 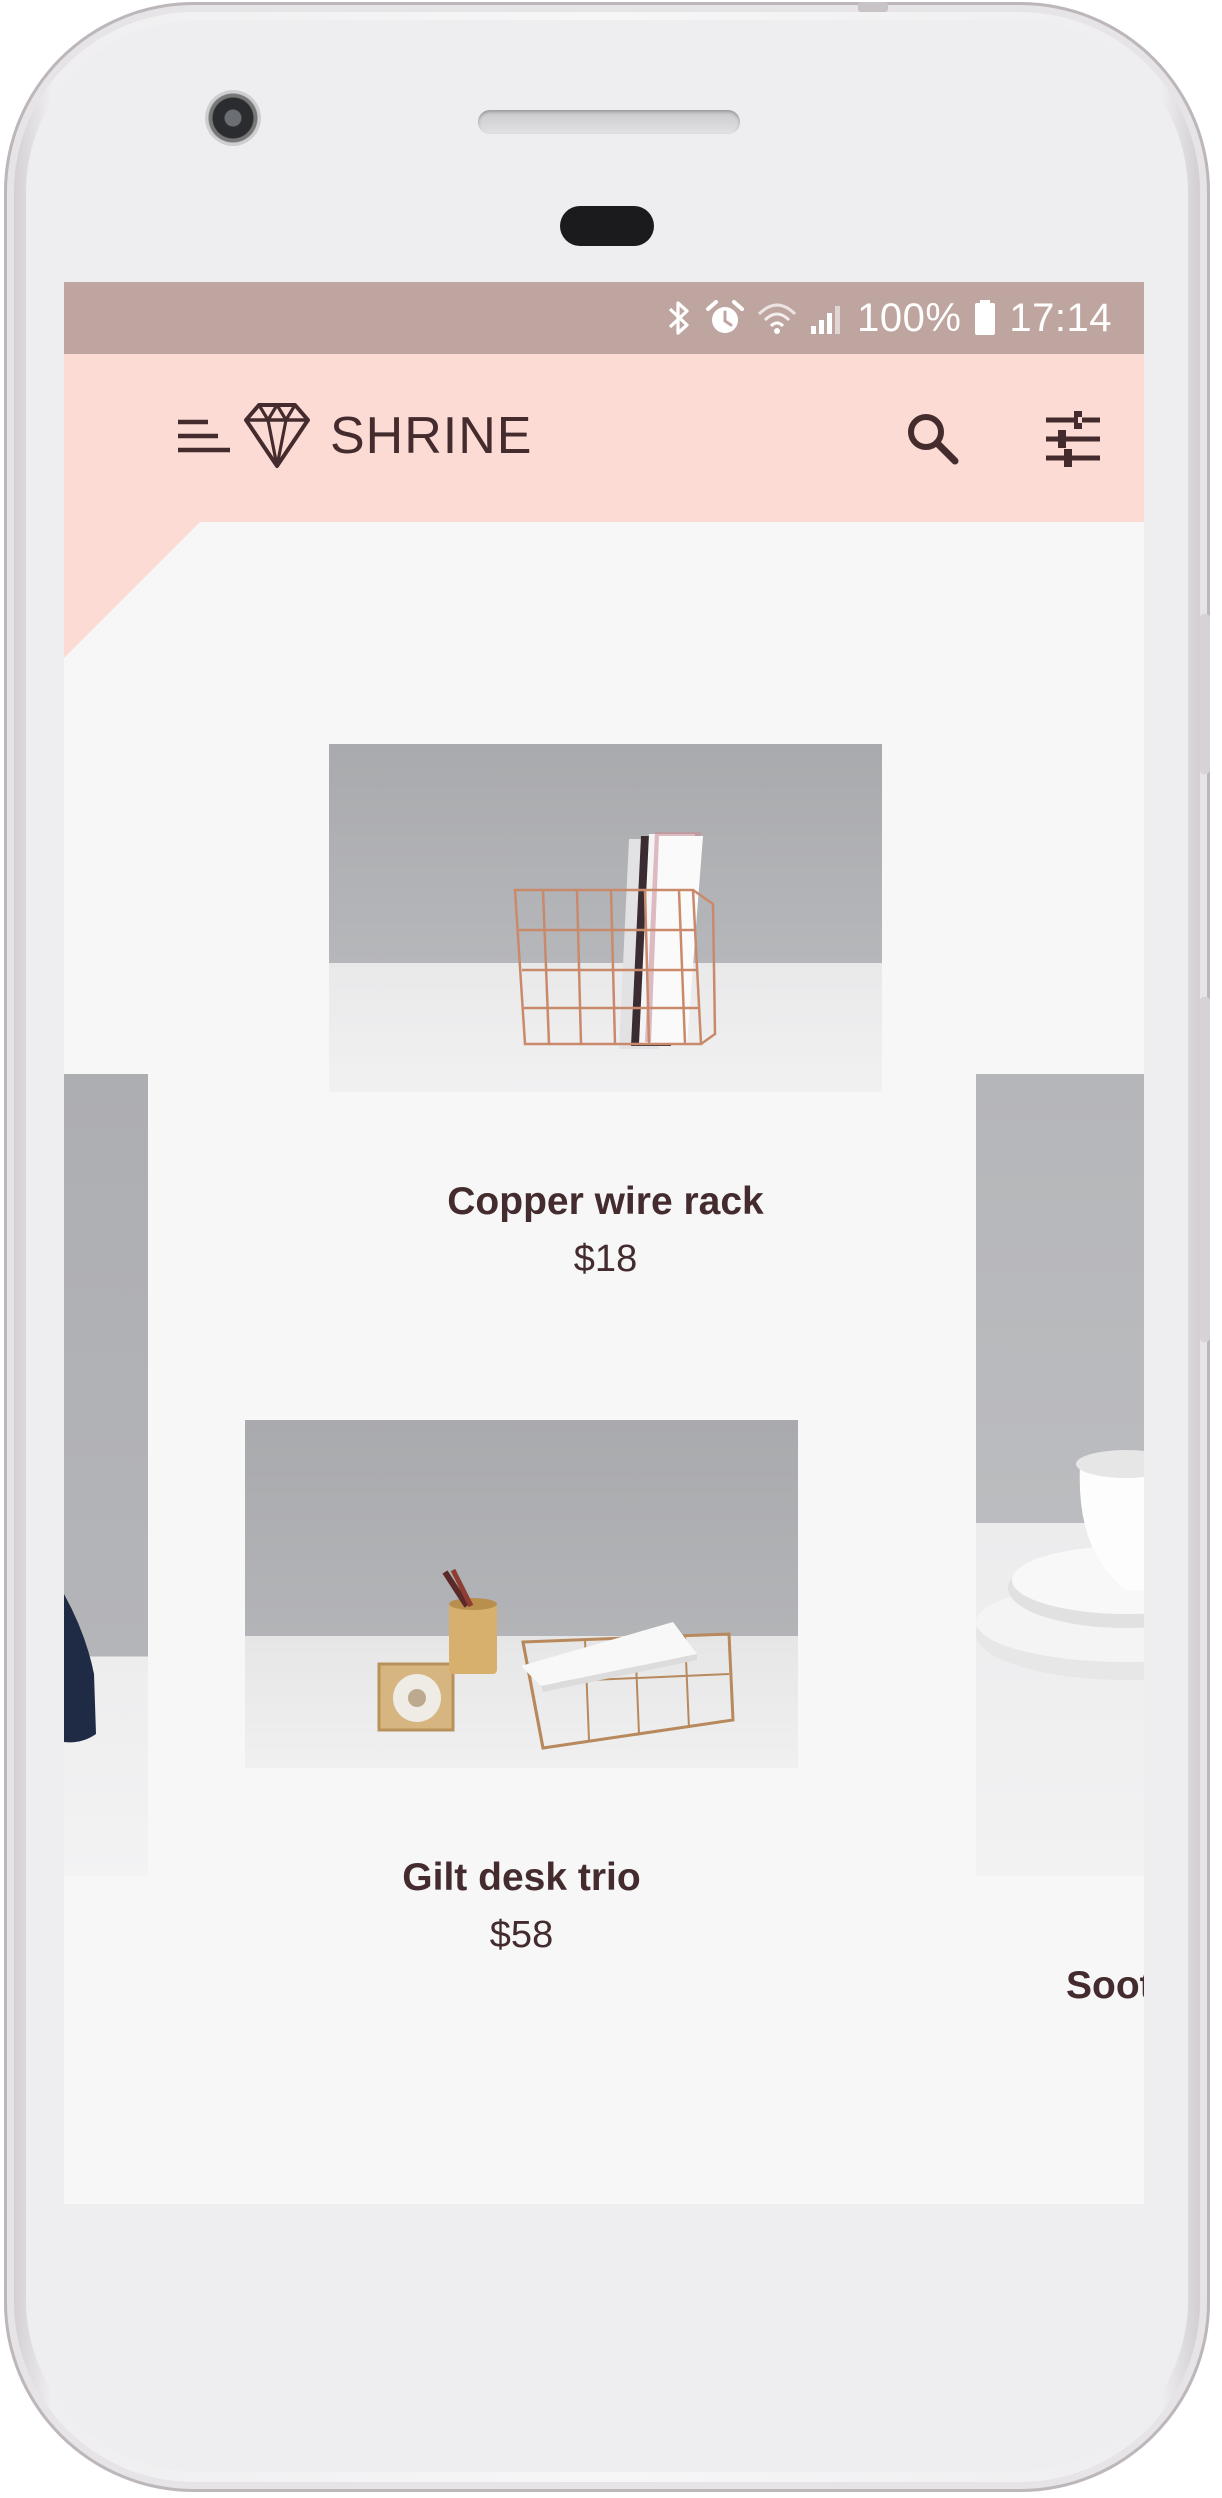 I want to click on status-bar: 100% 17:14, so click(x=604, y=318).